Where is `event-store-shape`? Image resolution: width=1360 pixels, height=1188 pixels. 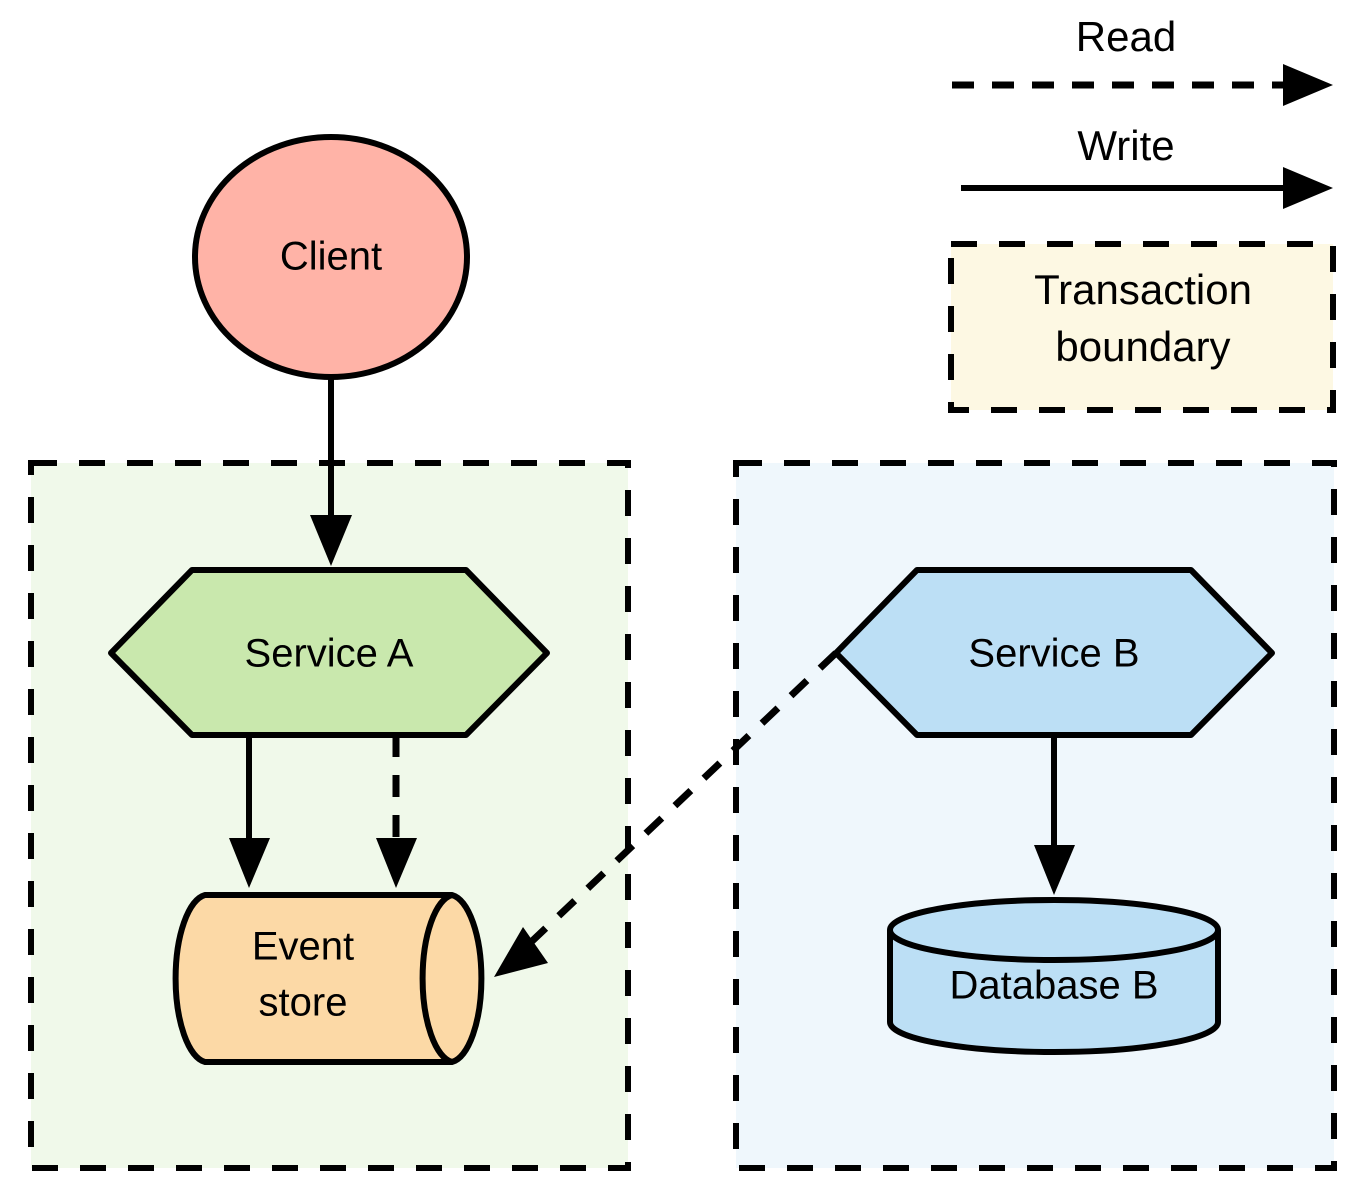 event-store-shape is located at coordinates (328, 978).